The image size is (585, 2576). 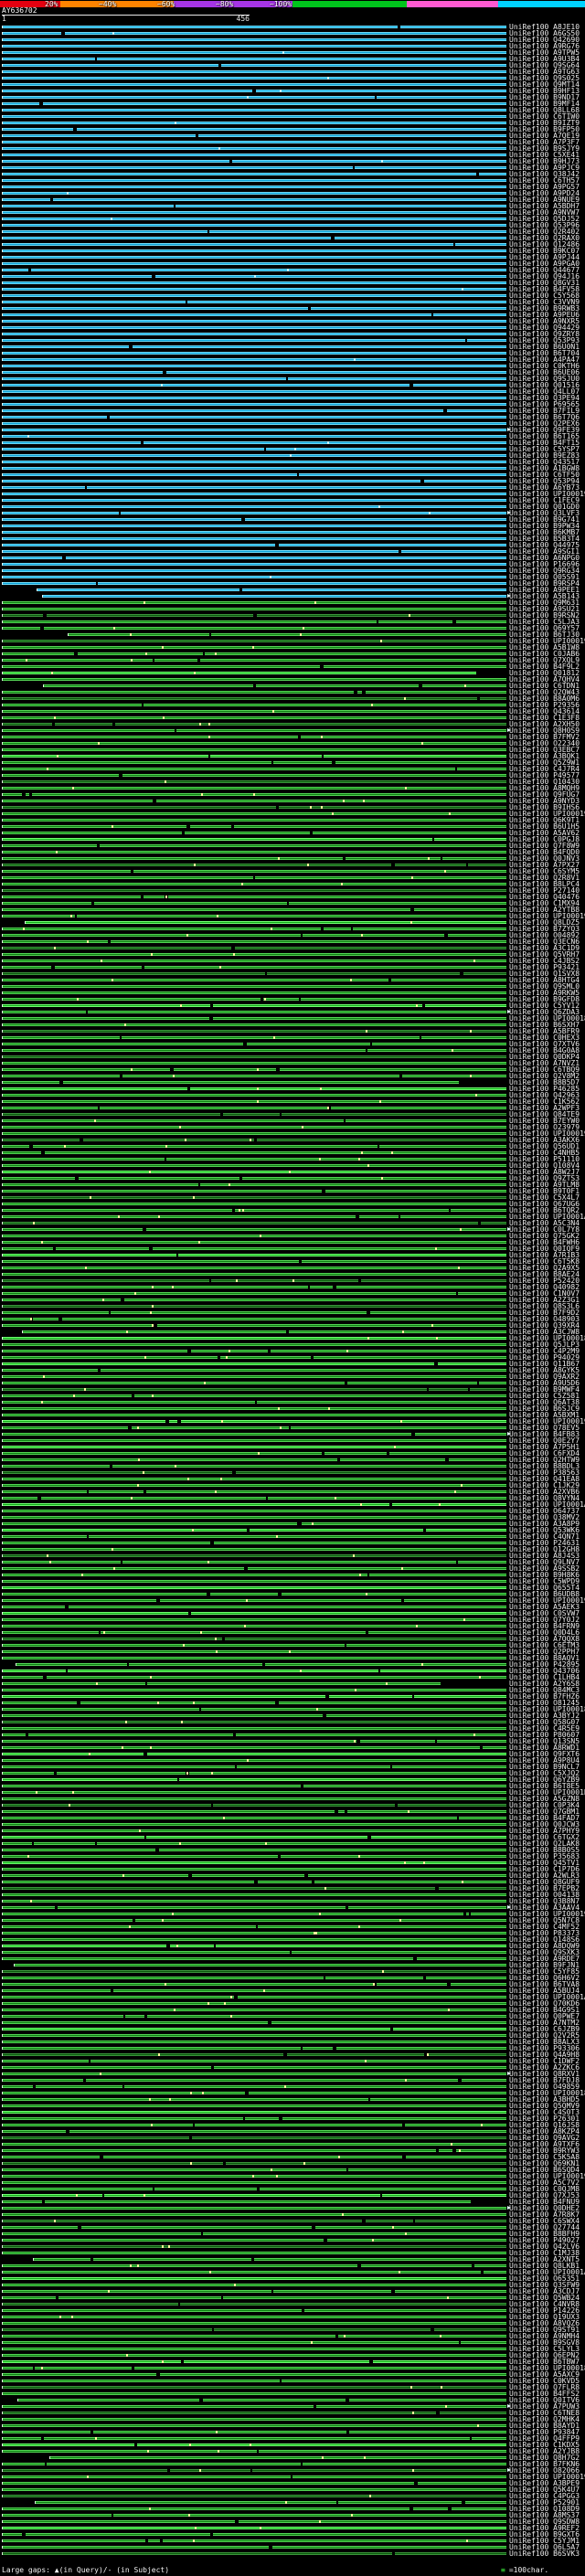 I want to click on hit-label: UniRef100_Q5Z9W1, so click(x=544, y=762).